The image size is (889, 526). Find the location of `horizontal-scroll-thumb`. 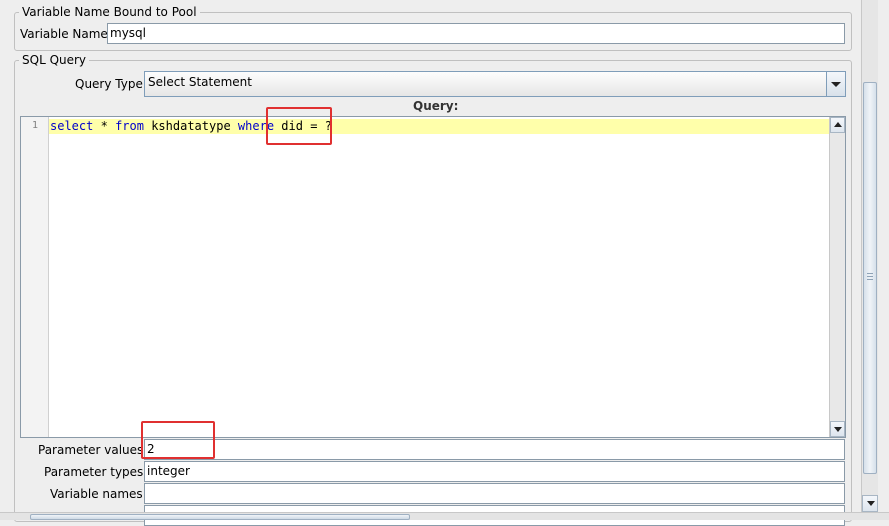

horizontal-scroll-thumb is located at coordinates (220, 517).